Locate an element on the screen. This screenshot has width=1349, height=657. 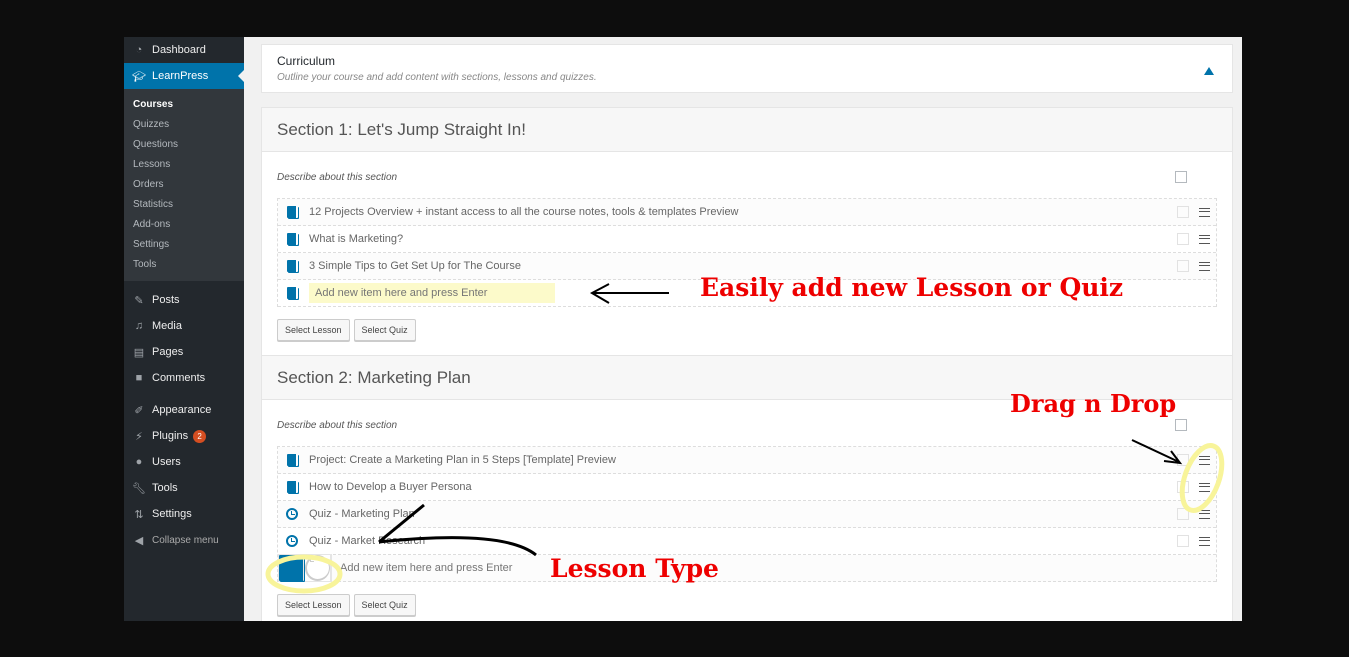
arrow-drag is located at coordinates (1157, 452).